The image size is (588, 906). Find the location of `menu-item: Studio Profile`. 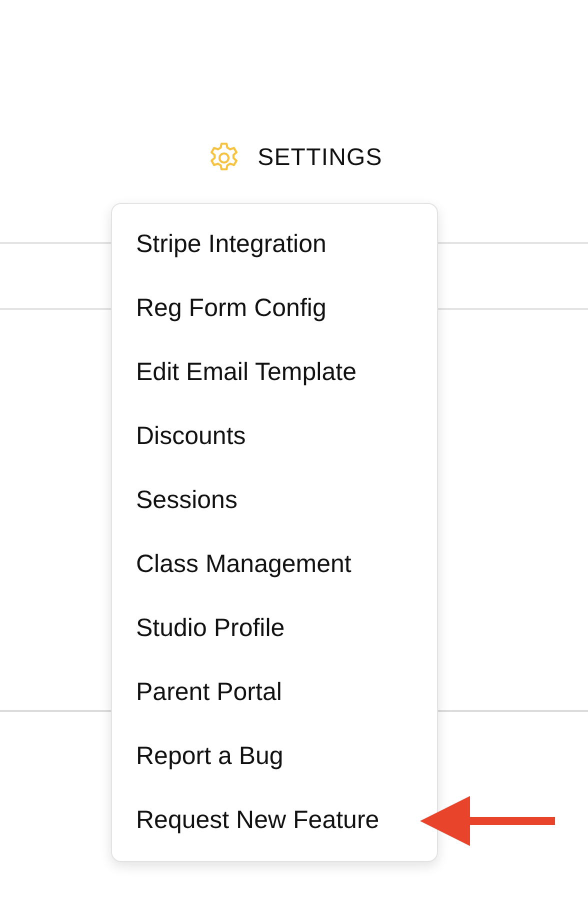

menu-item: Studio Profile is located at coordinates (274, 629).